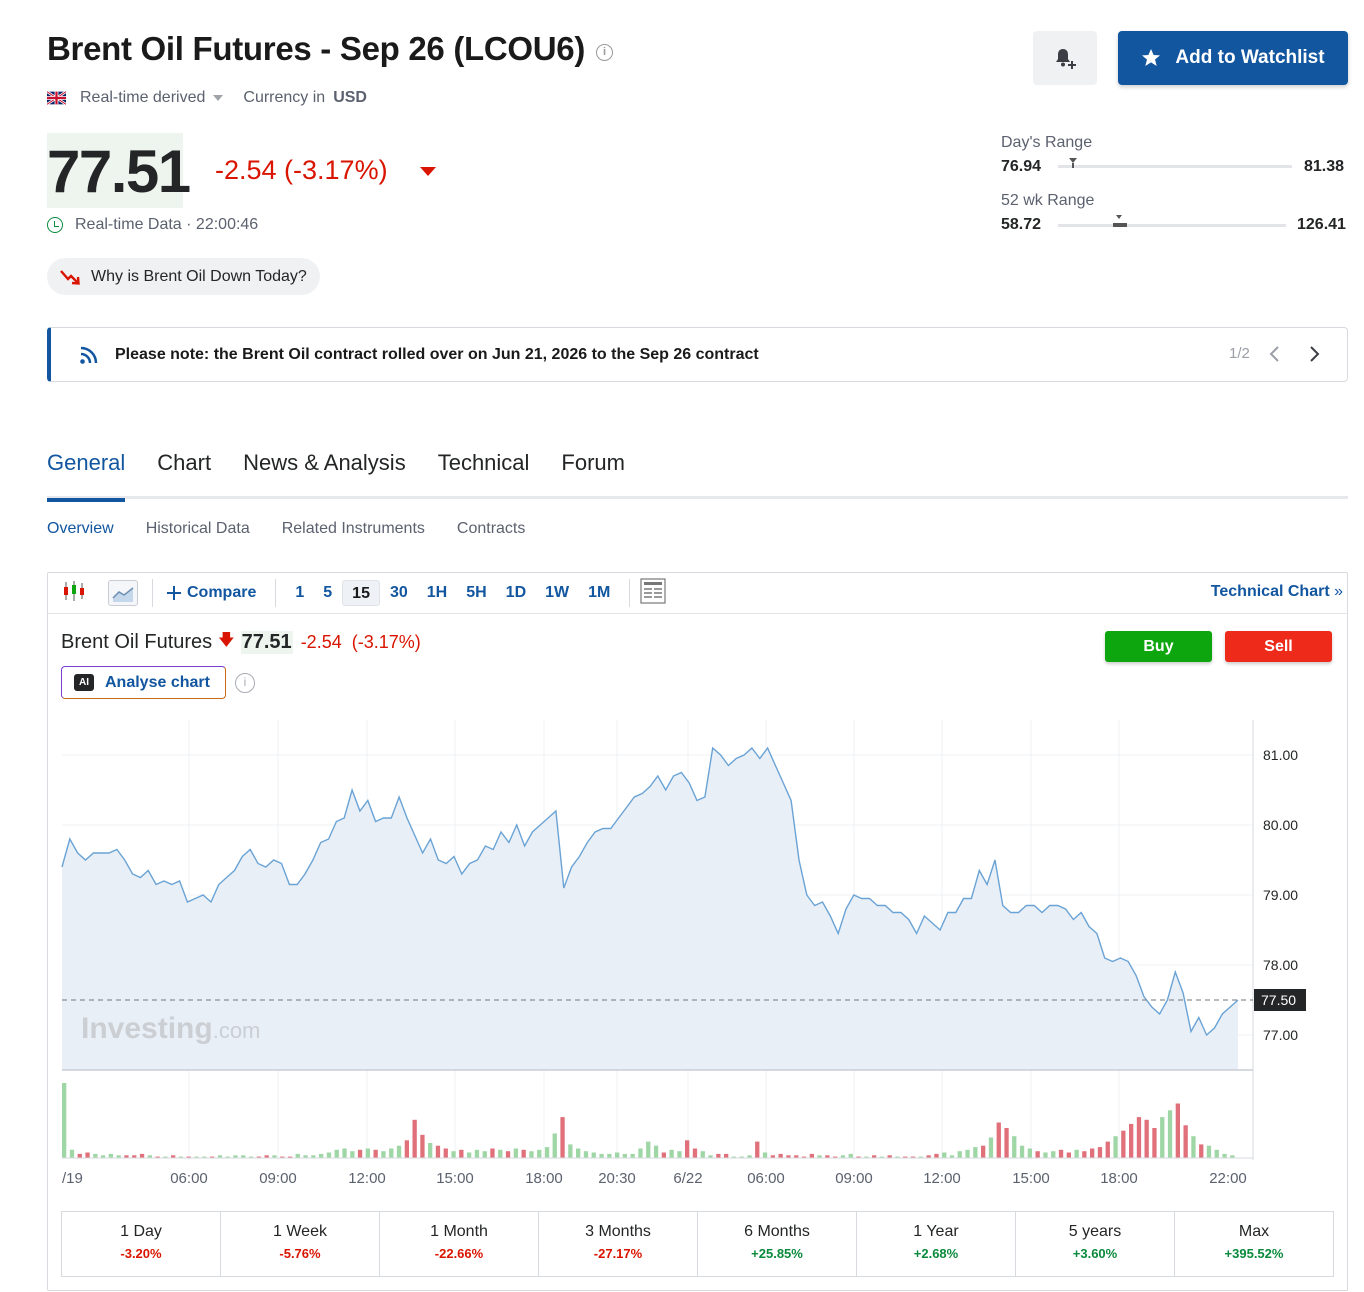 The width and height of the screenshot is (1364, 1292). I want to click on interval-1d: 1D, so click(516, 593).